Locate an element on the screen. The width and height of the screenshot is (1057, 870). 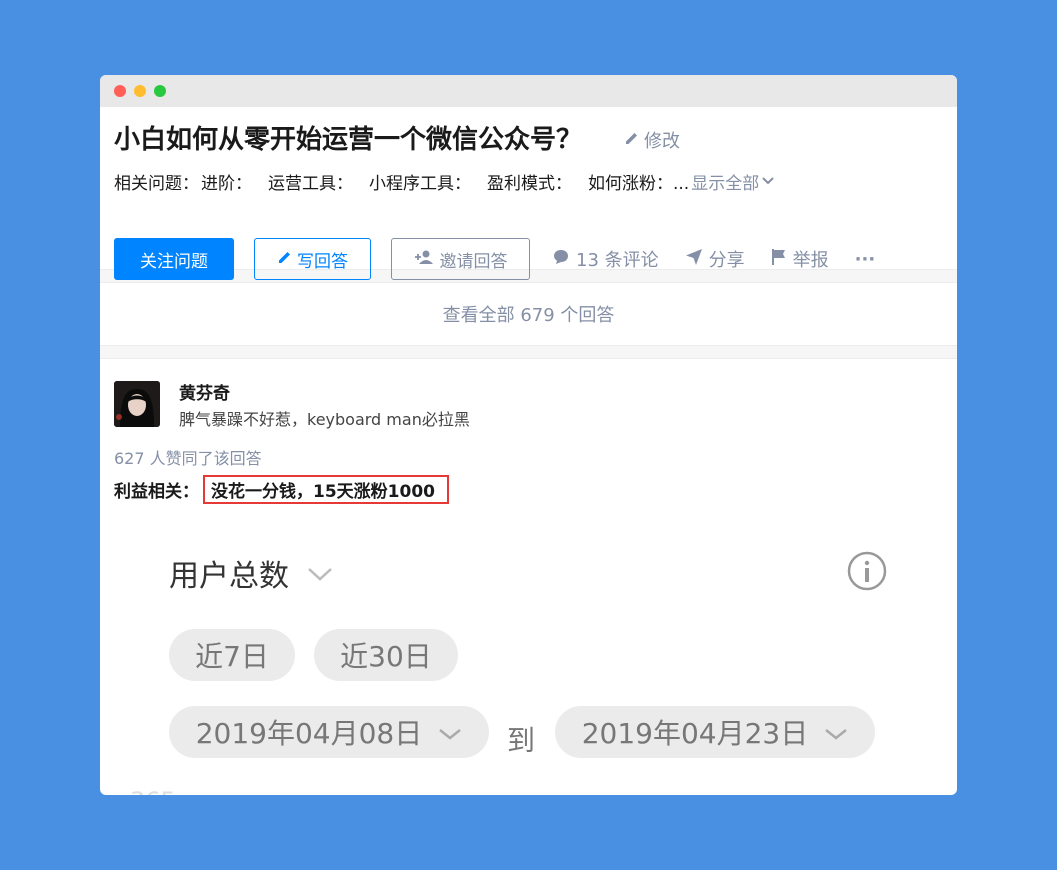
stats-title: 用户总数 is located at coordinates (251, 573).